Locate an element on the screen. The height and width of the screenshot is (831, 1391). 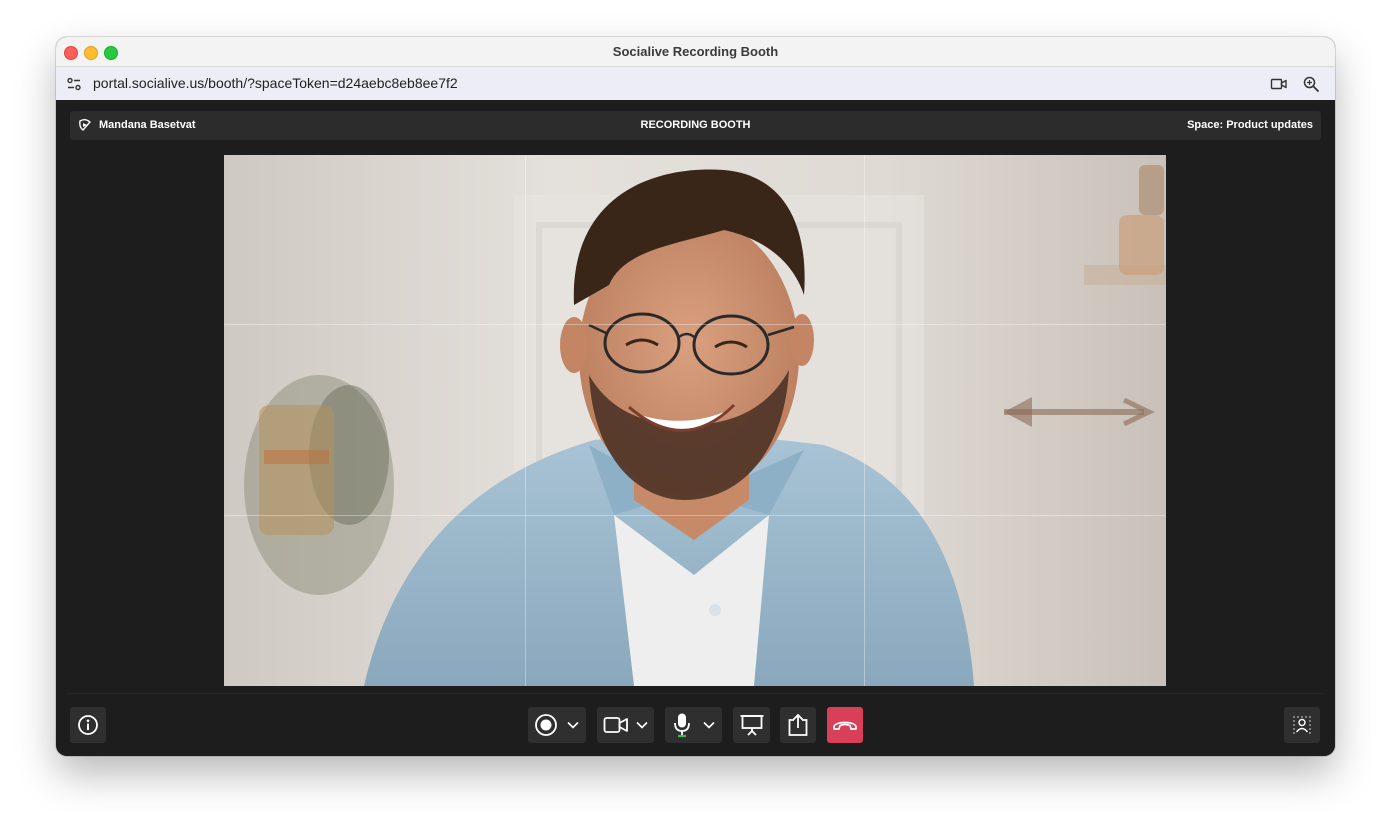
background-effects-button is located at coordinates (1302, 725).